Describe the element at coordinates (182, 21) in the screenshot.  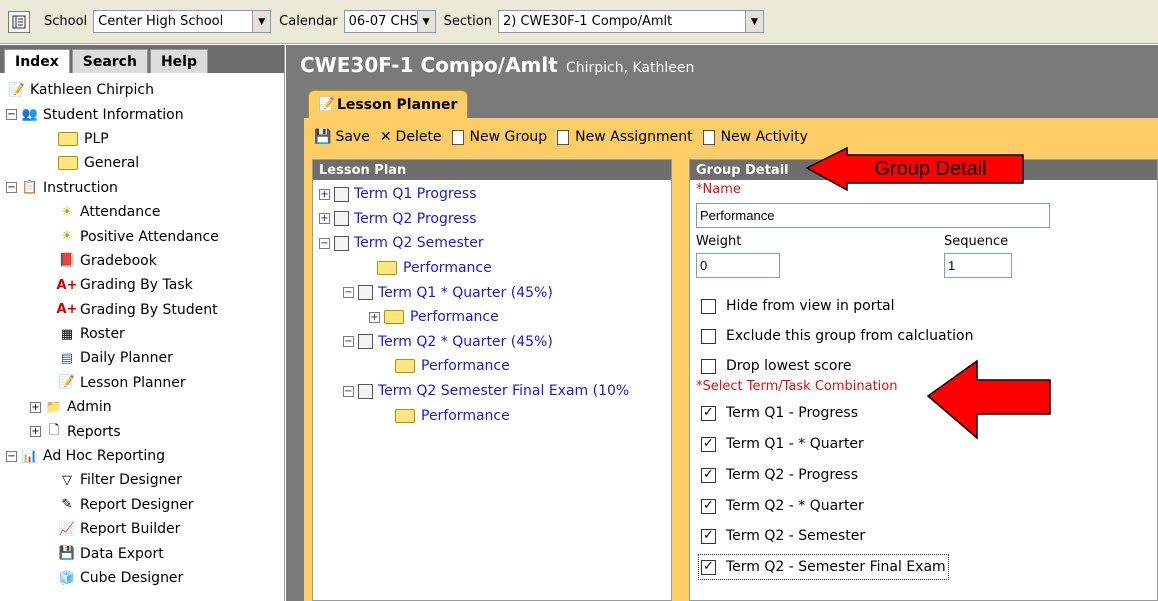
I see `school-select: Center High School ▼` at that location.